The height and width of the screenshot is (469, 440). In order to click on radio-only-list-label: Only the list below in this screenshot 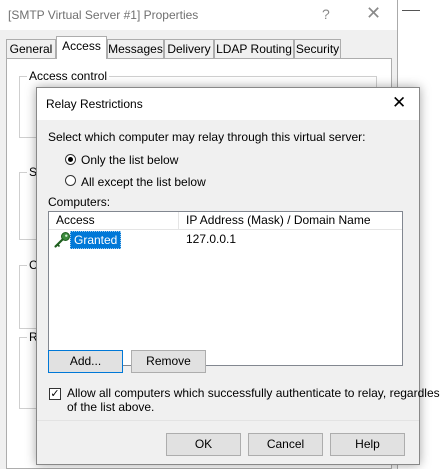, I will do `click(129, 160)`.